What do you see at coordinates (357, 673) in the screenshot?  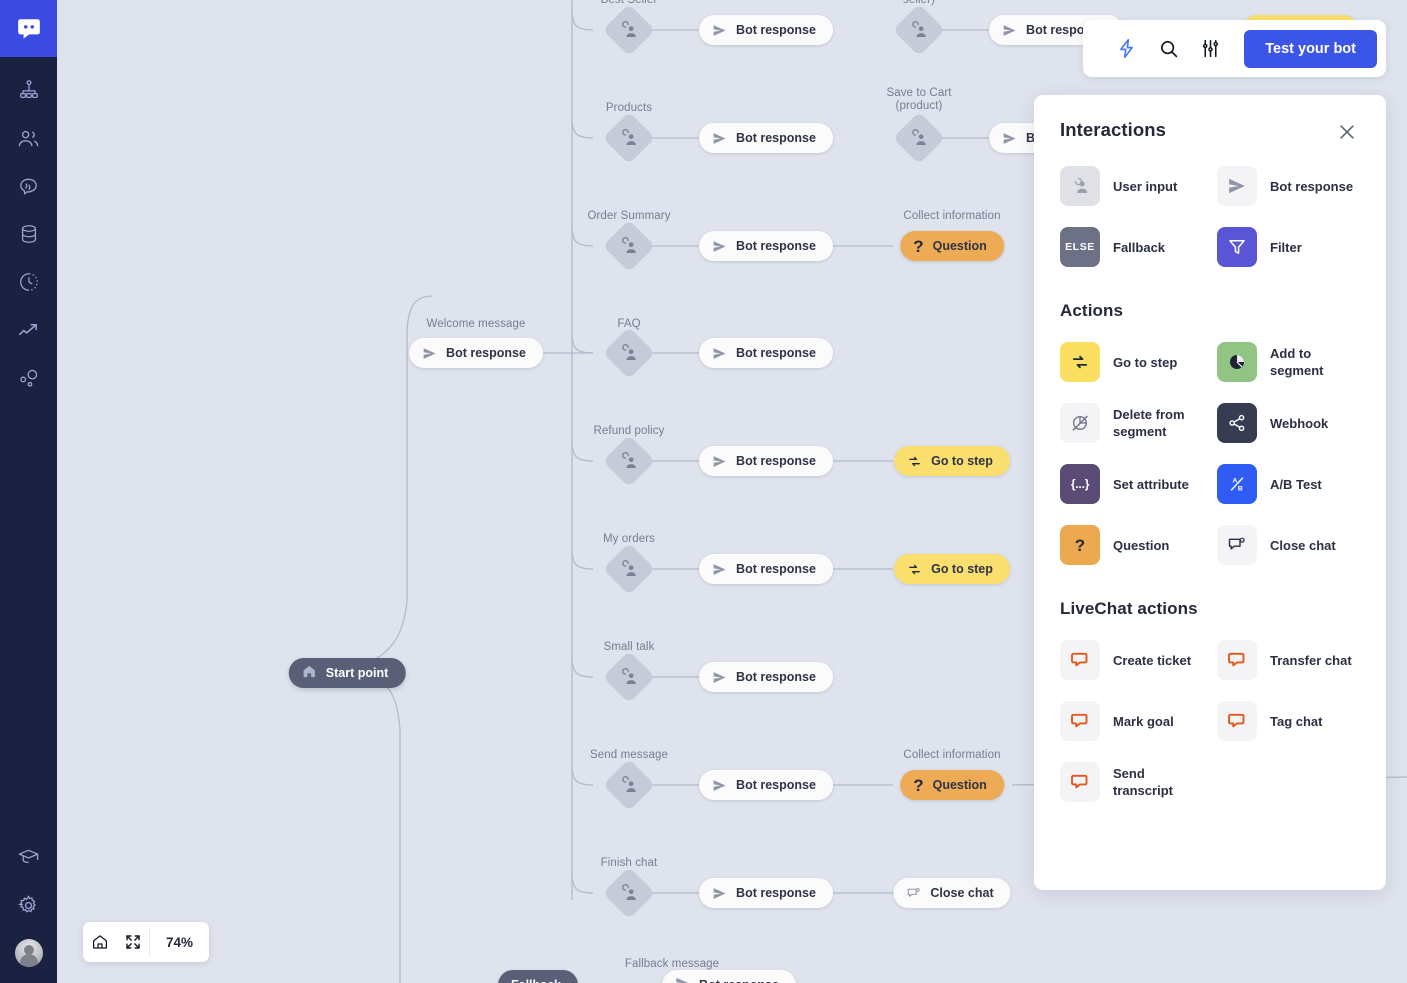 I see `start-point-label: Start point` at bounding box center [357, 673].